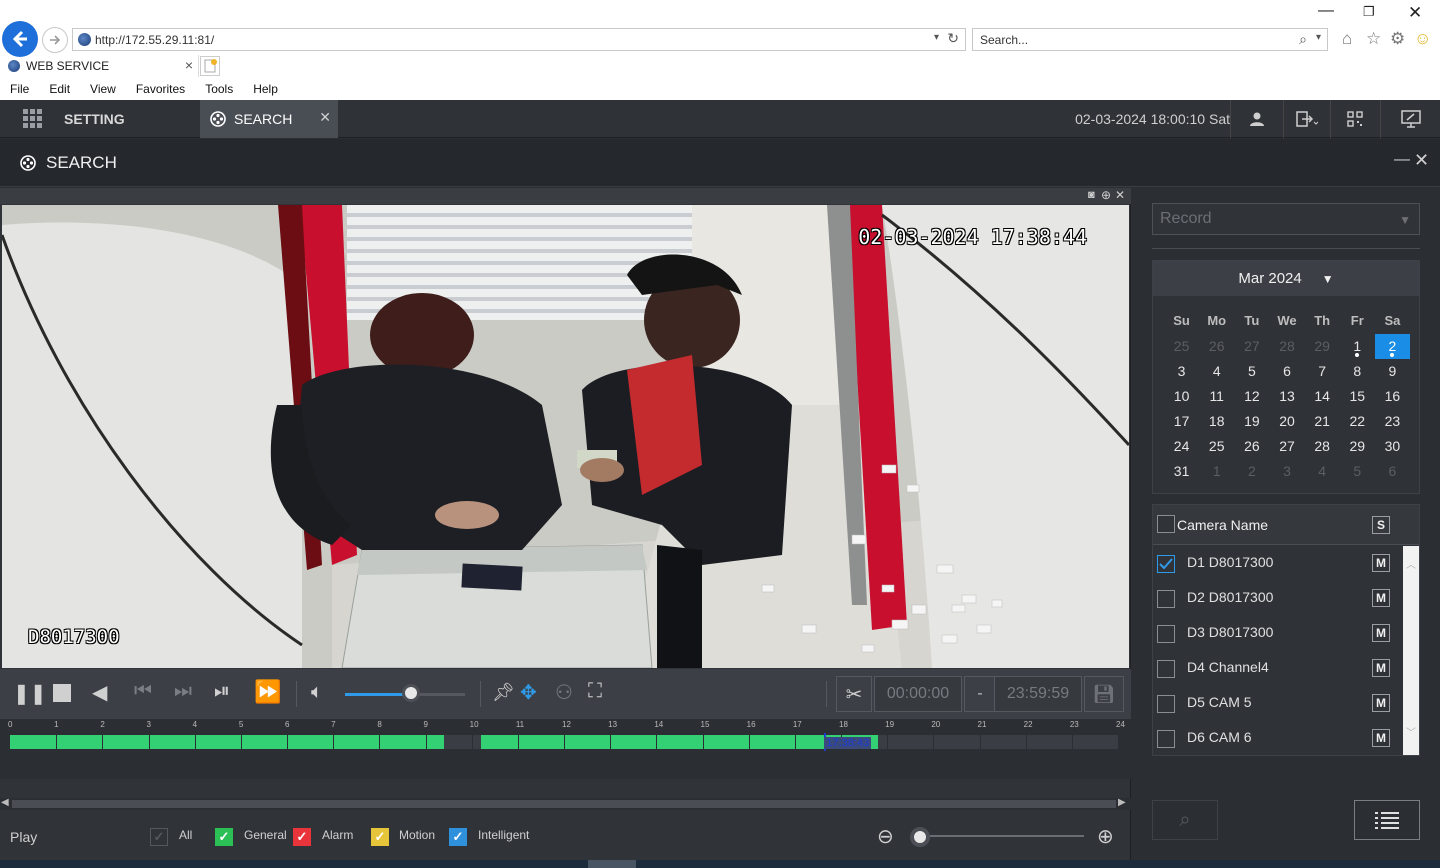  What do you see at coordinates (1181, 446) in the screenshot?
I see `calendar-day: 24` at bounding box center [1181, 446].